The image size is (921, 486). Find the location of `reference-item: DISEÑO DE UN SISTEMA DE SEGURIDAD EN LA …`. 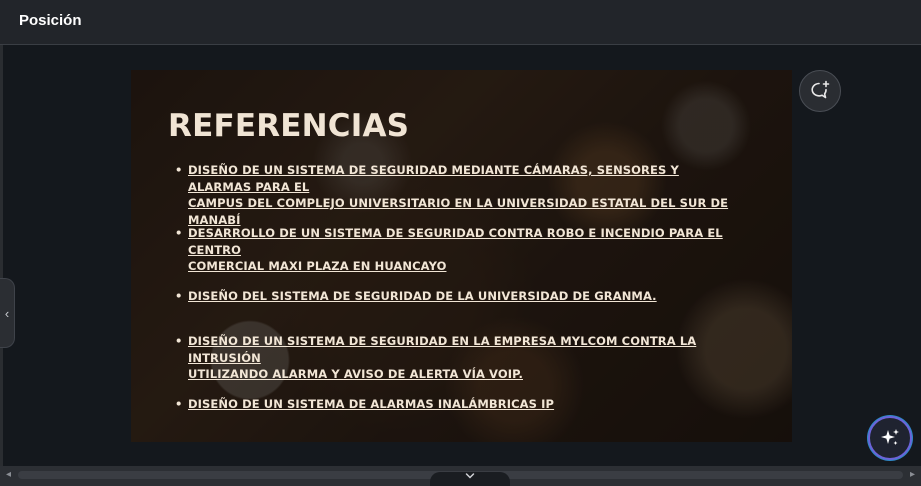

reference-item: DISEÑO DE UN SISTEMA DE SEGURIDAD EN LA … is located at coordinates (460, 358).